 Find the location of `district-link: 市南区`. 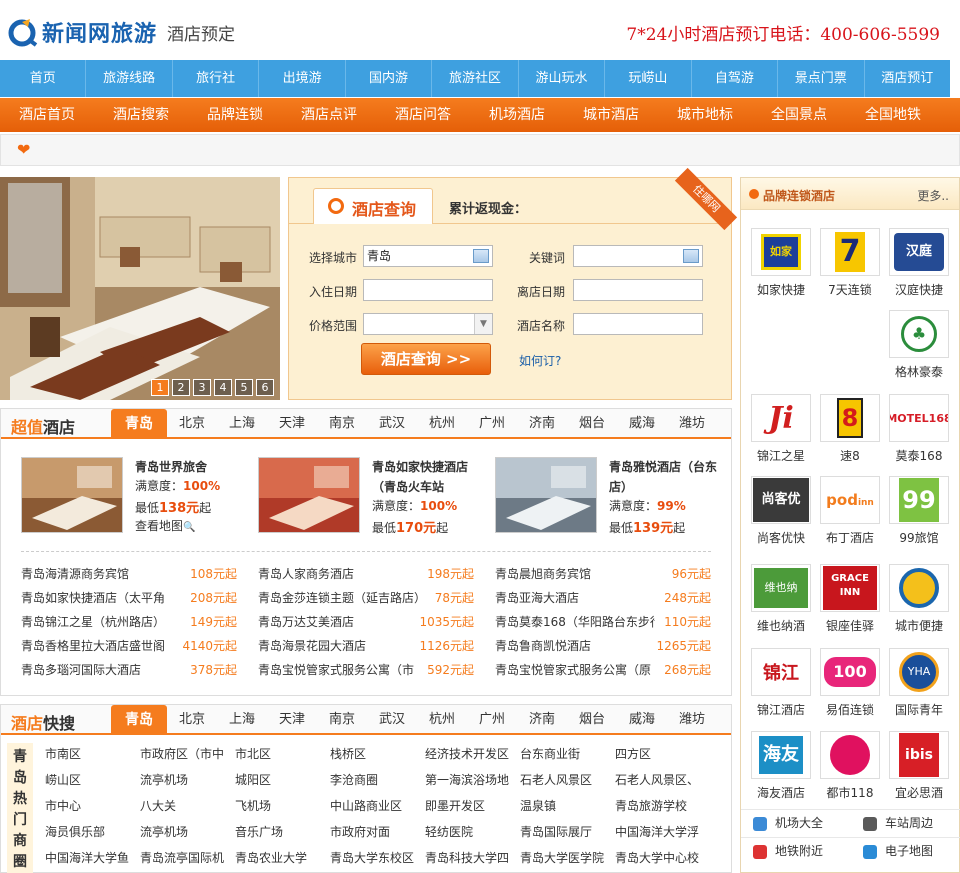

district-link: 市南区 is located at coordinates (91, 753).